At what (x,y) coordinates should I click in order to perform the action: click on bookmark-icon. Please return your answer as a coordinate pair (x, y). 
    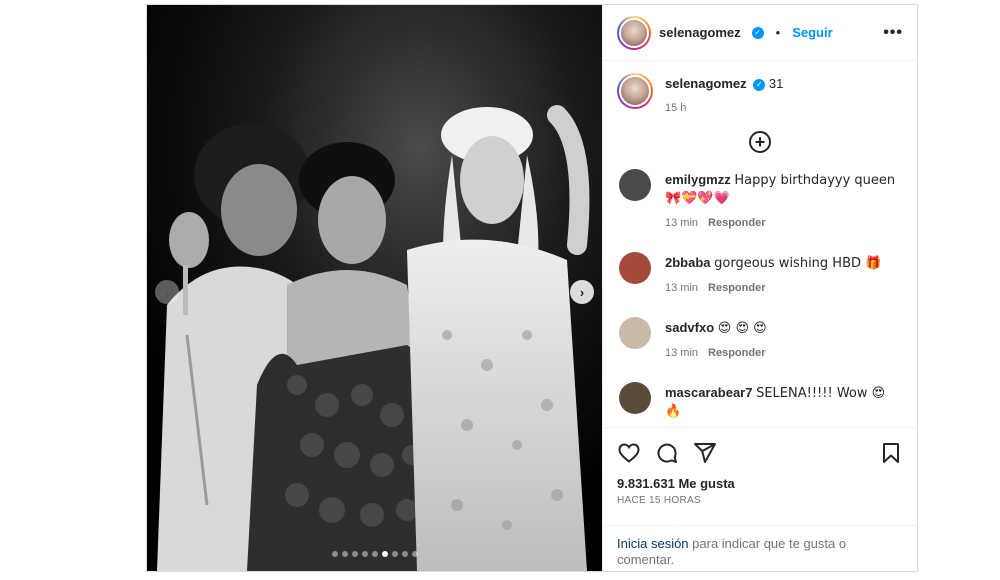
    Looking at the image, I should click on (891, 453).